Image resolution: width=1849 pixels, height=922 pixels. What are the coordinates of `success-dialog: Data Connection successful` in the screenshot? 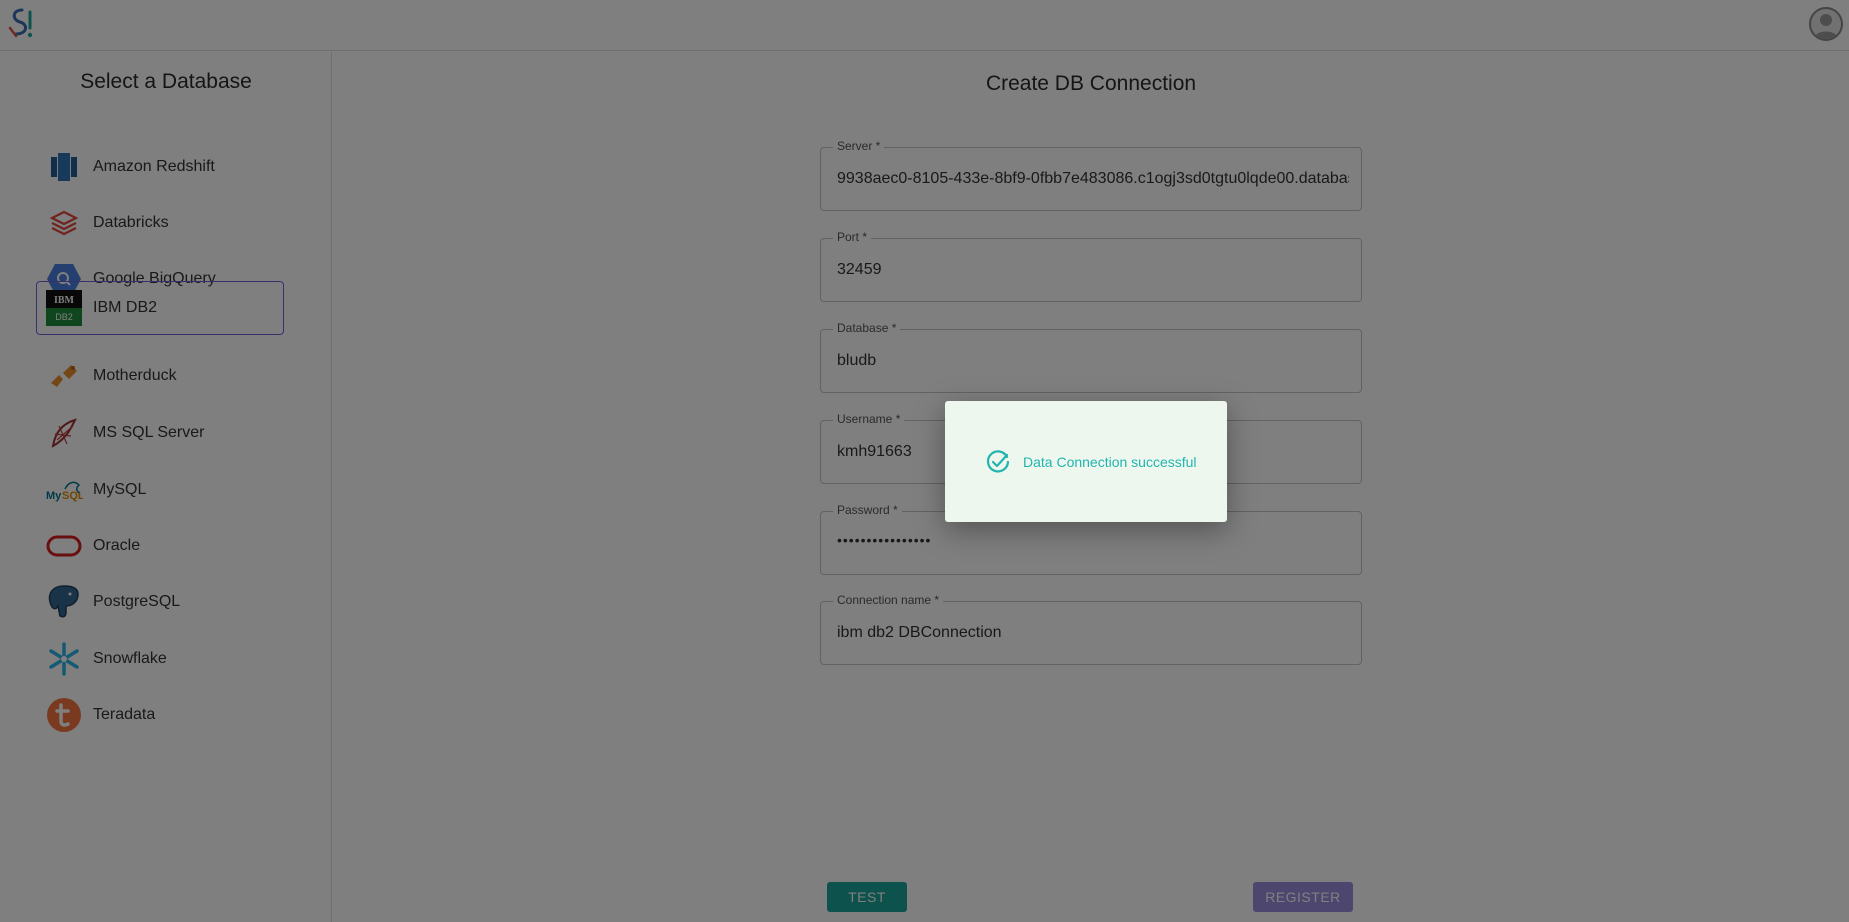 It's located at (1086, 461).